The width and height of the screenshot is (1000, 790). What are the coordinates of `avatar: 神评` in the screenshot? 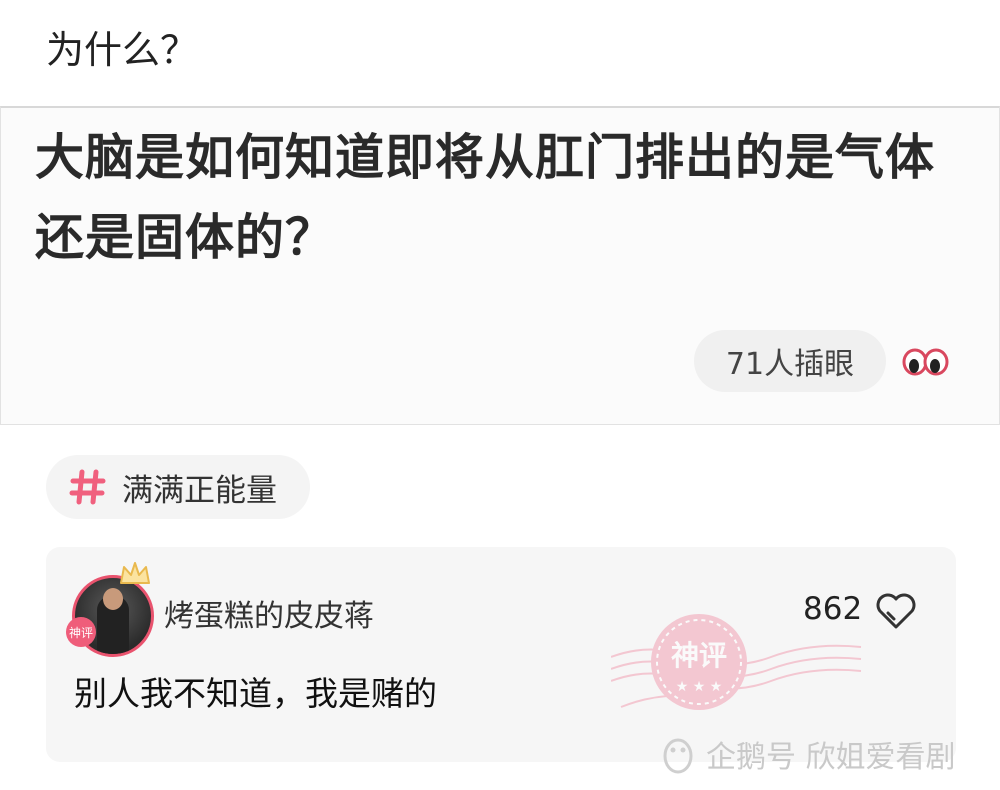 It's located at (116, 613).